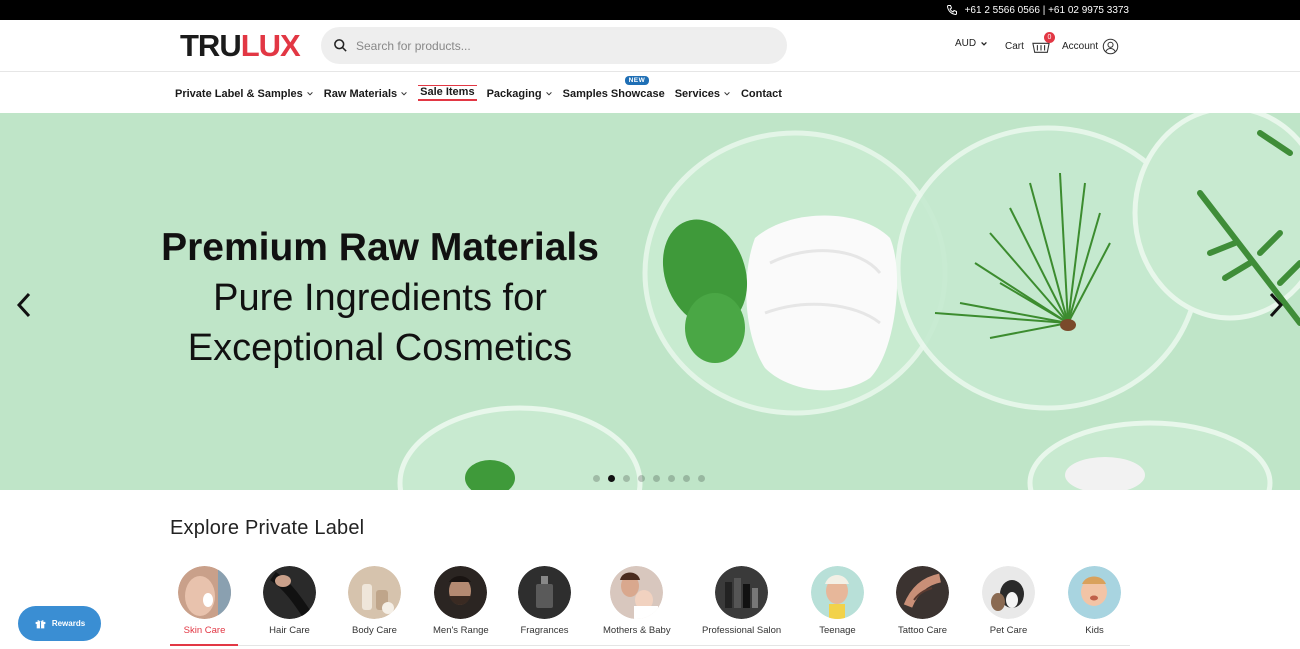 This screenshot has height=649, width=1300. What do you see at coordinates (650, 10) in the screenshot?
I see `top-bar: +61 2 5566 0566 | +61 02 9975 3373` at bounding box center [650, 10].